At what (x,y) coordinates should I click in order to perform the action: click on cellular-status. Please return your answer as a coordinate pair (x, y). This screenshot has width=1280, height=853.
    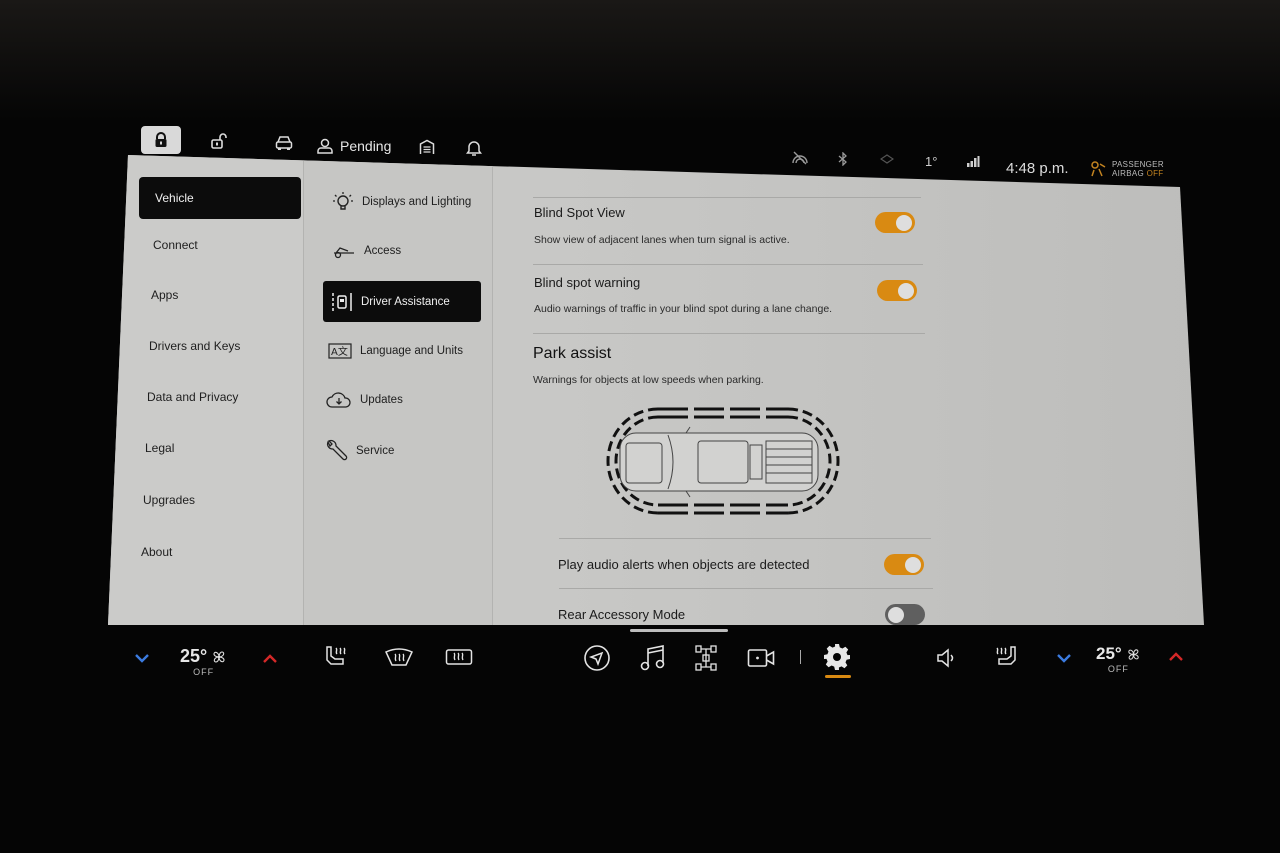
    Looking at the image, I should click on (973, 161).